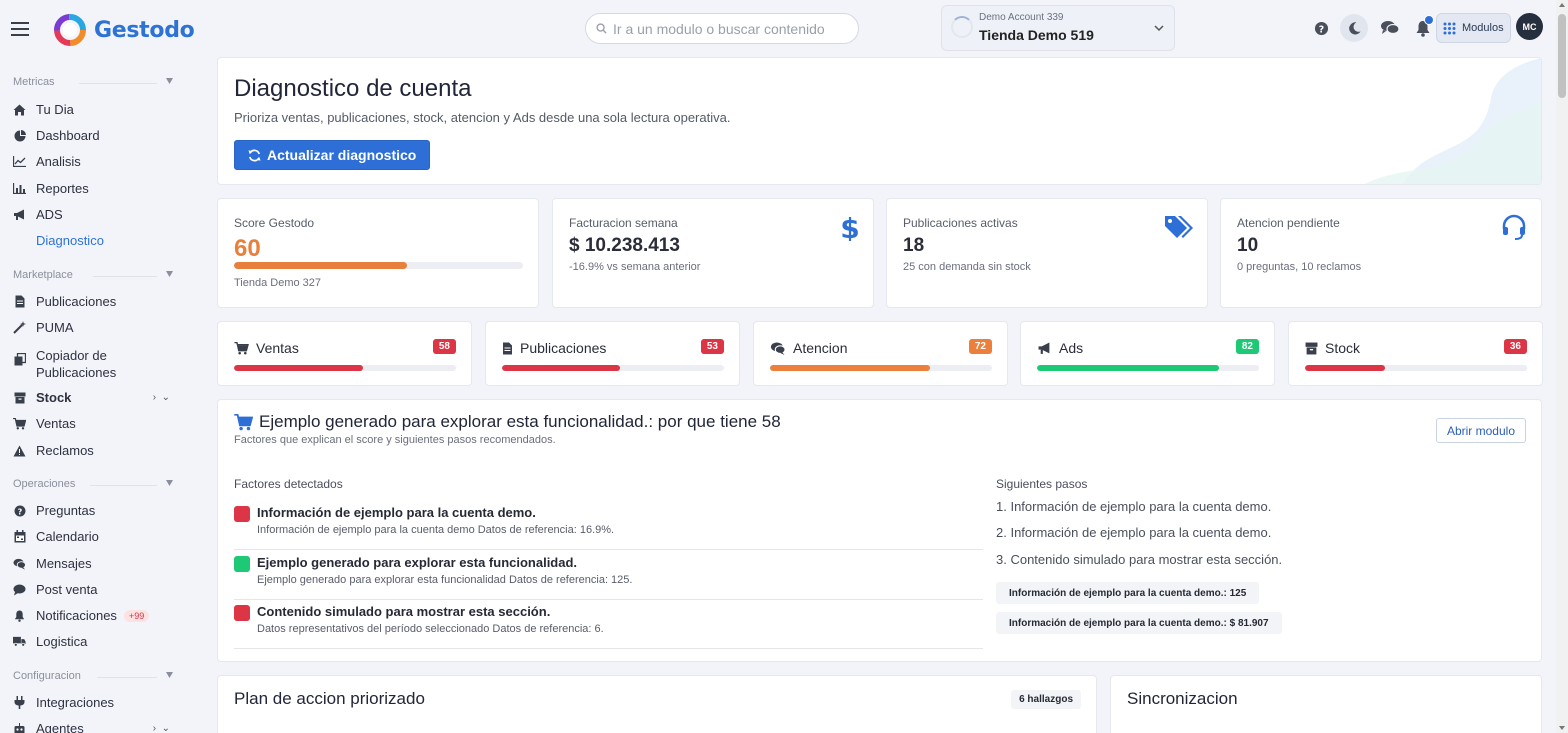  I want to click on module-card-stock: Stock 36, so click(1415, 353).